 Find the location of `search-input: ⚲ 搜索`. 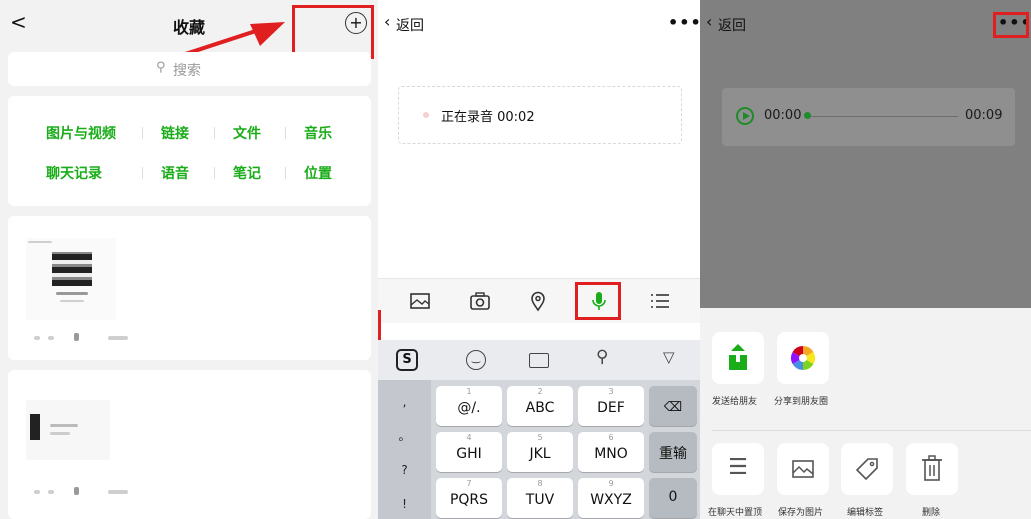

search-input: ⚲ 搜索 is located at coordinates (189, 69).